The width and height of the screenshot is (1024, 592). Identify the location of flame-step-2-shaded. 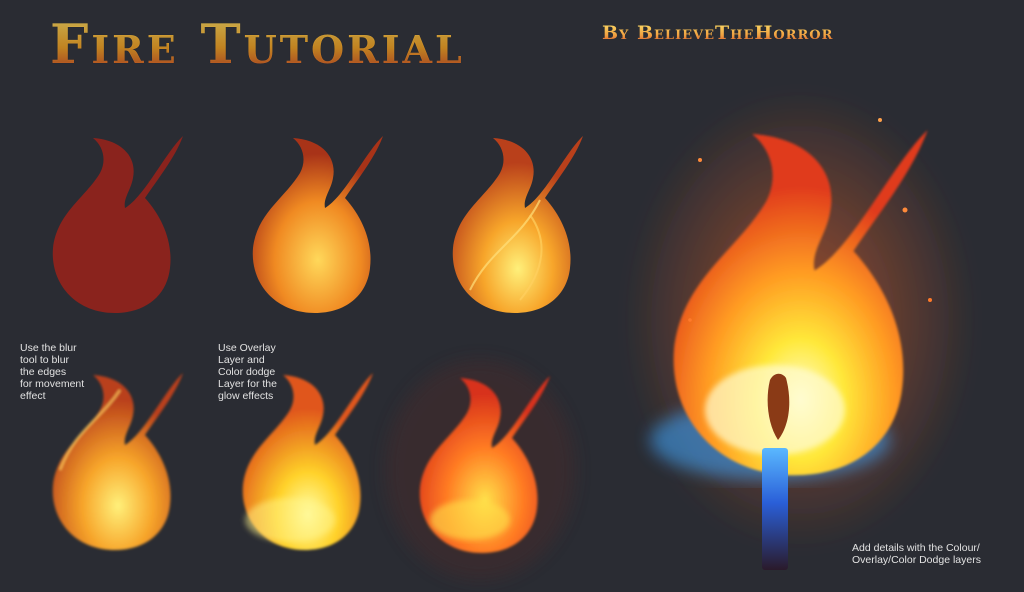
(317, 224).